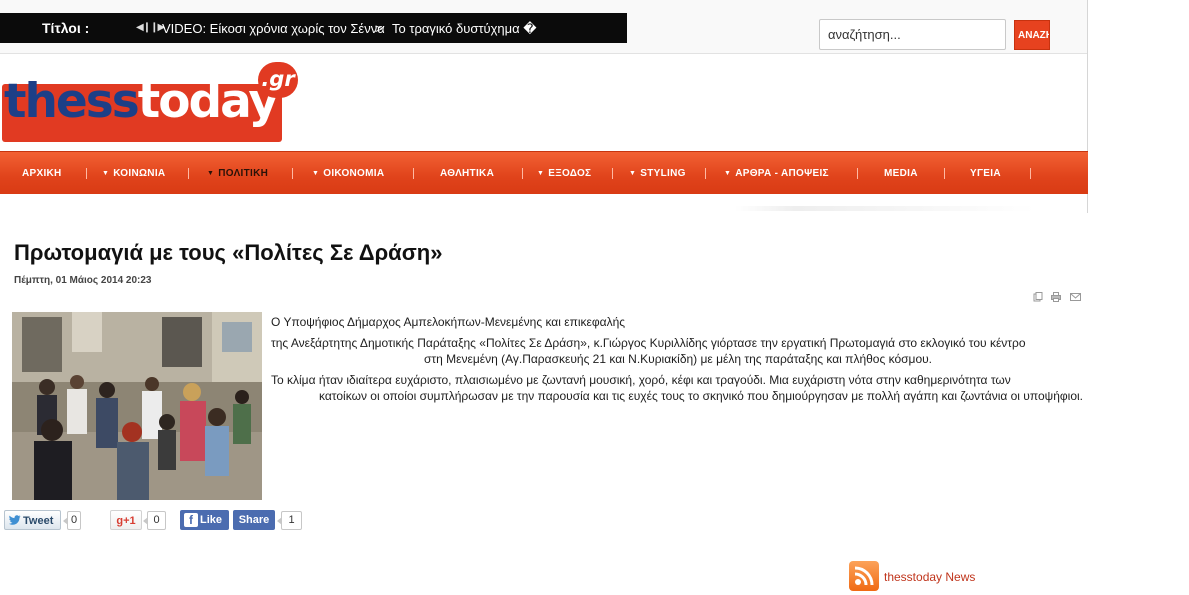  I want to click on rss-feed-label: thesstoday News, so click(930, 577).